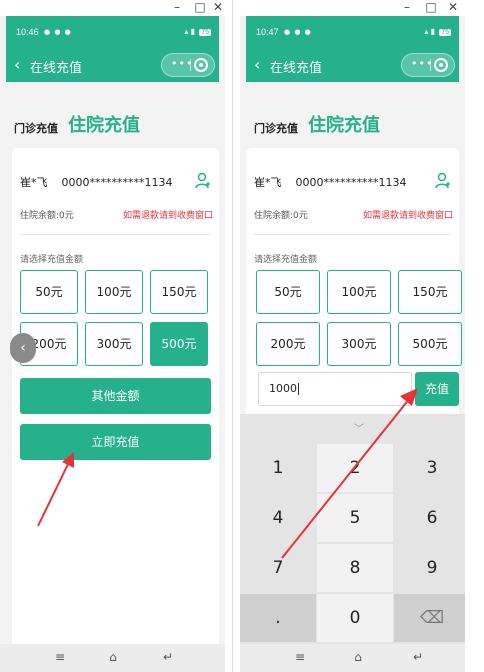 The image size is (484, 672). What do you see at coordinates (23, 348) in the screenshot?
I see `floating-back-icon: ‹` at bounding box center [23, 348].